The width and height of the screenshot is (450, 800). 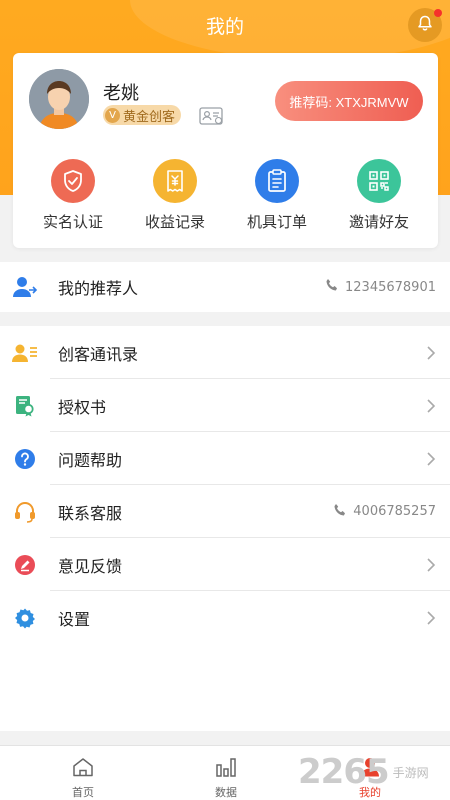 I want to click on menu-item-help: 问题帮助, so click(x=225, y=458).